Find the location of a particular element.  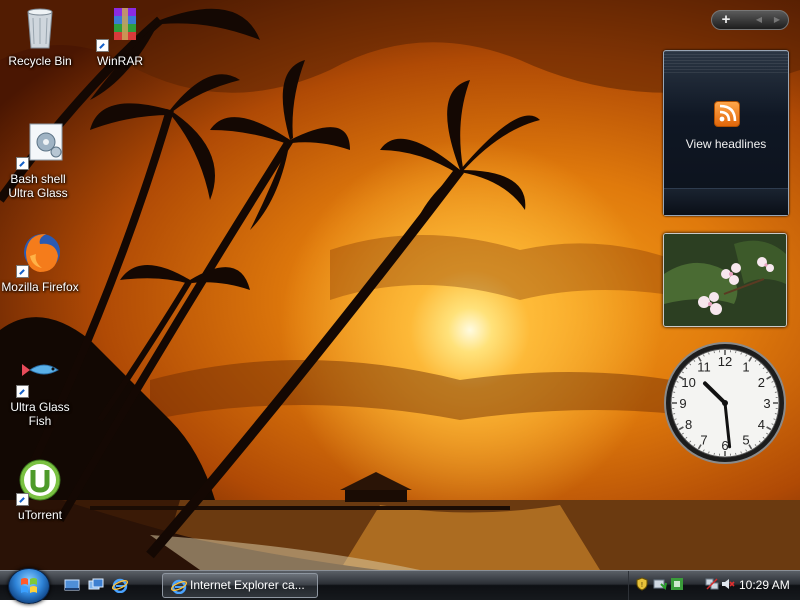

slideshow-gadget is located at coordinates (725, 280).